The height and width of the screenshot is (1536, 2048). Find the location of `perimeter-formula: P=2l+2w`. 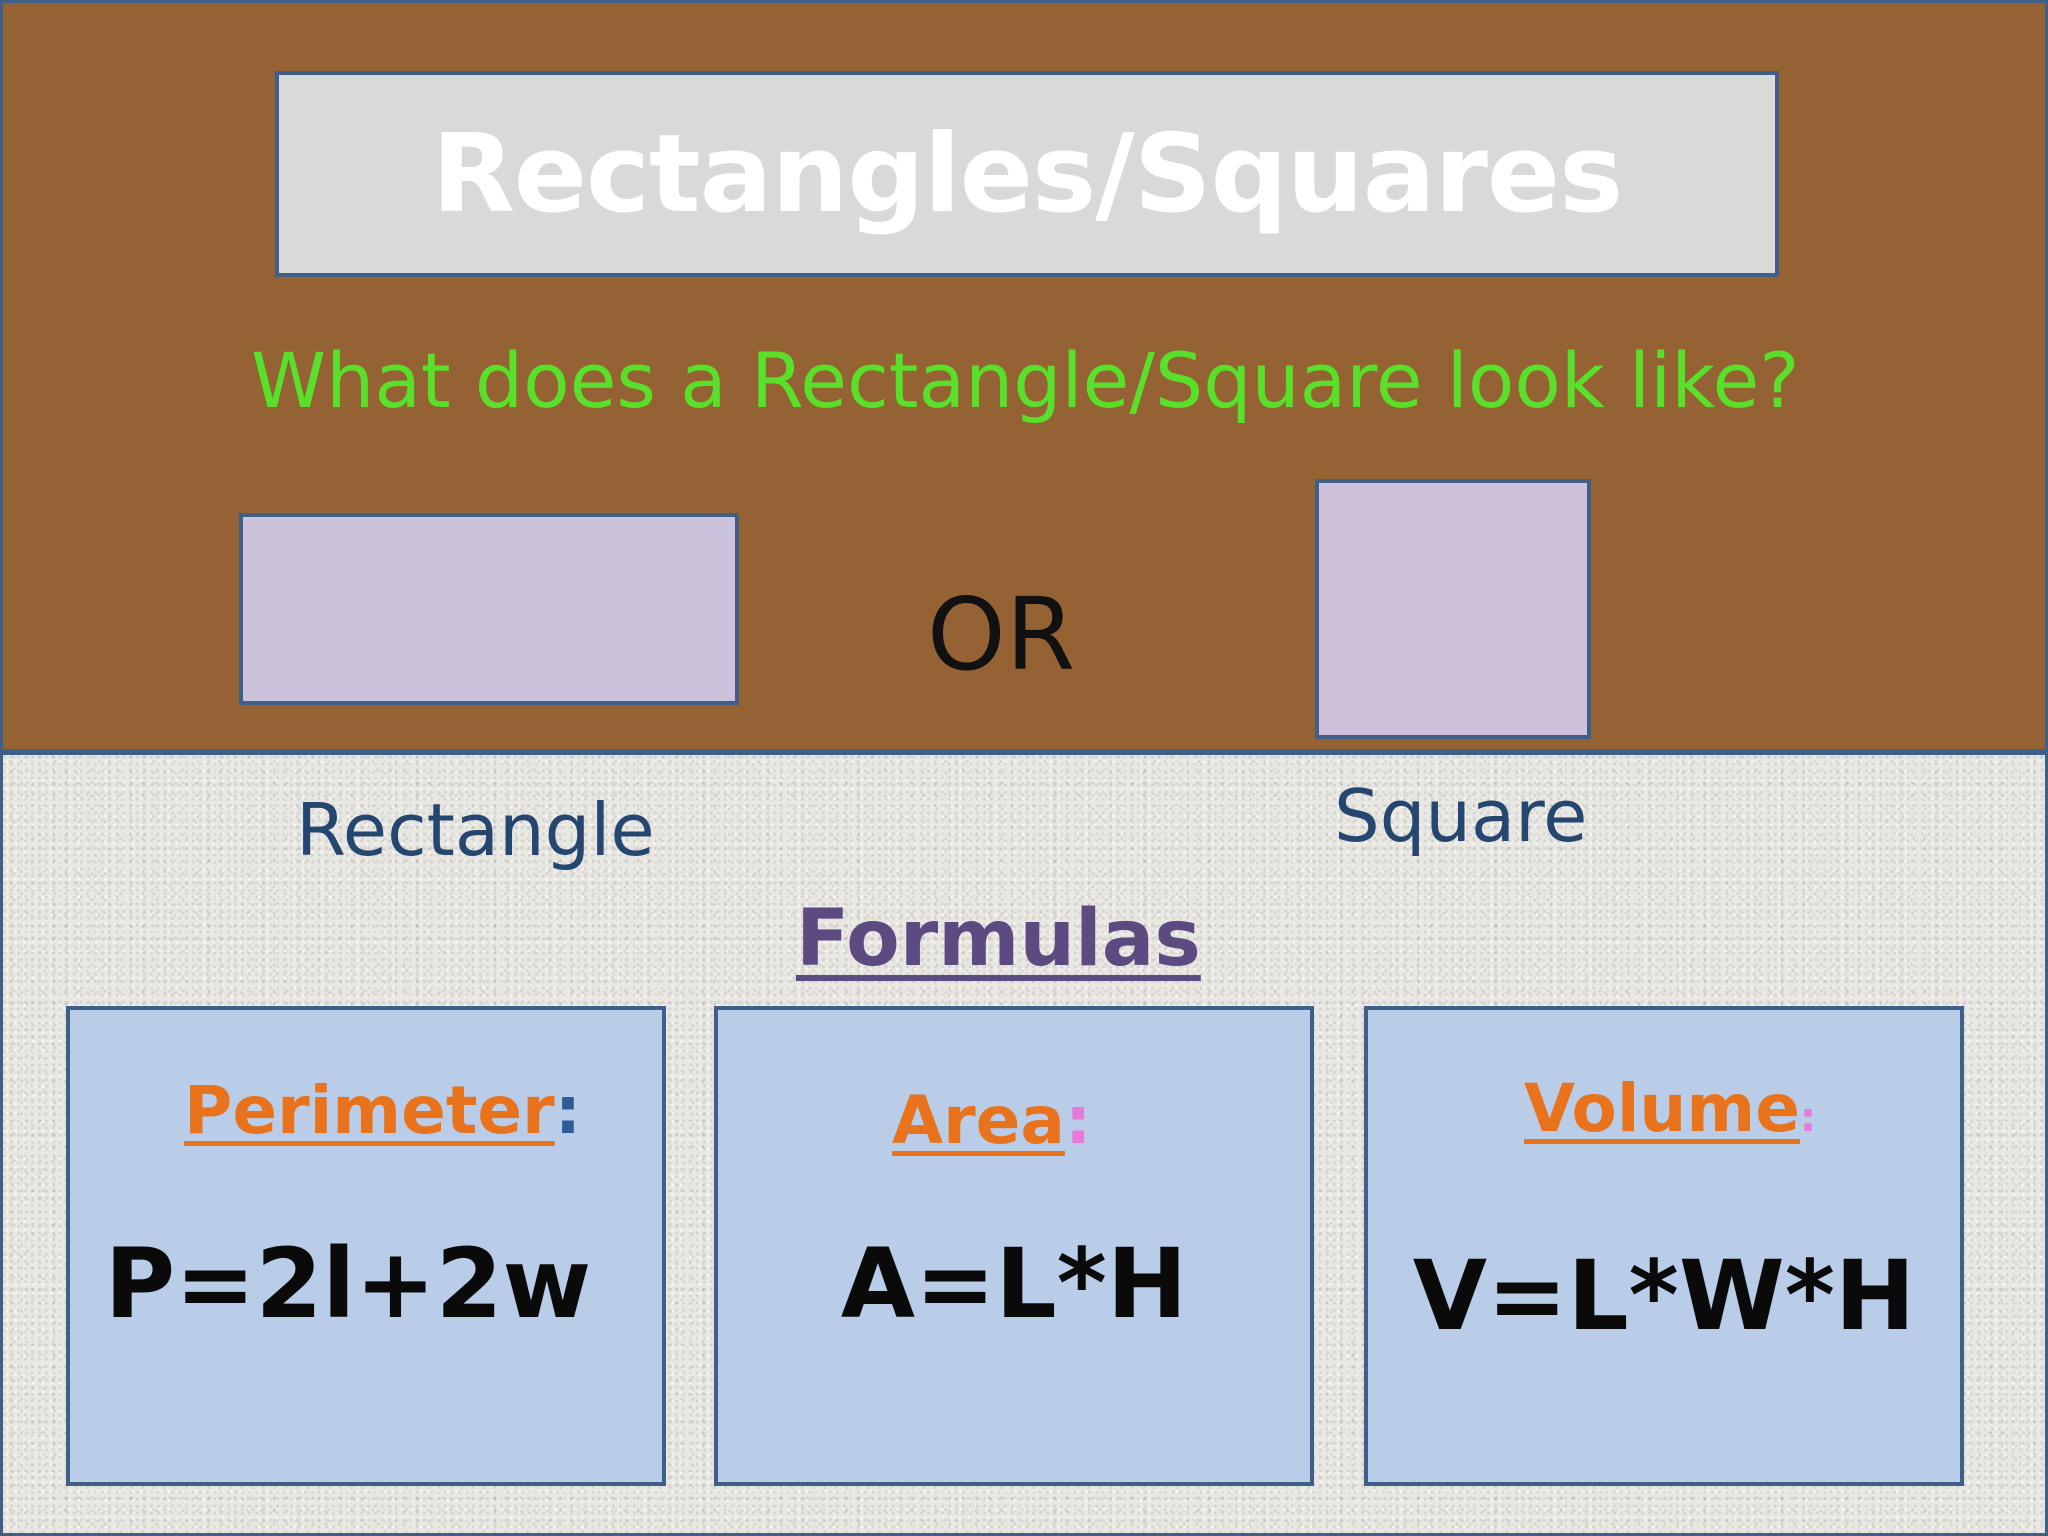

perimeter-formula: P=2l+2w is located at coordinates (348, 1284).